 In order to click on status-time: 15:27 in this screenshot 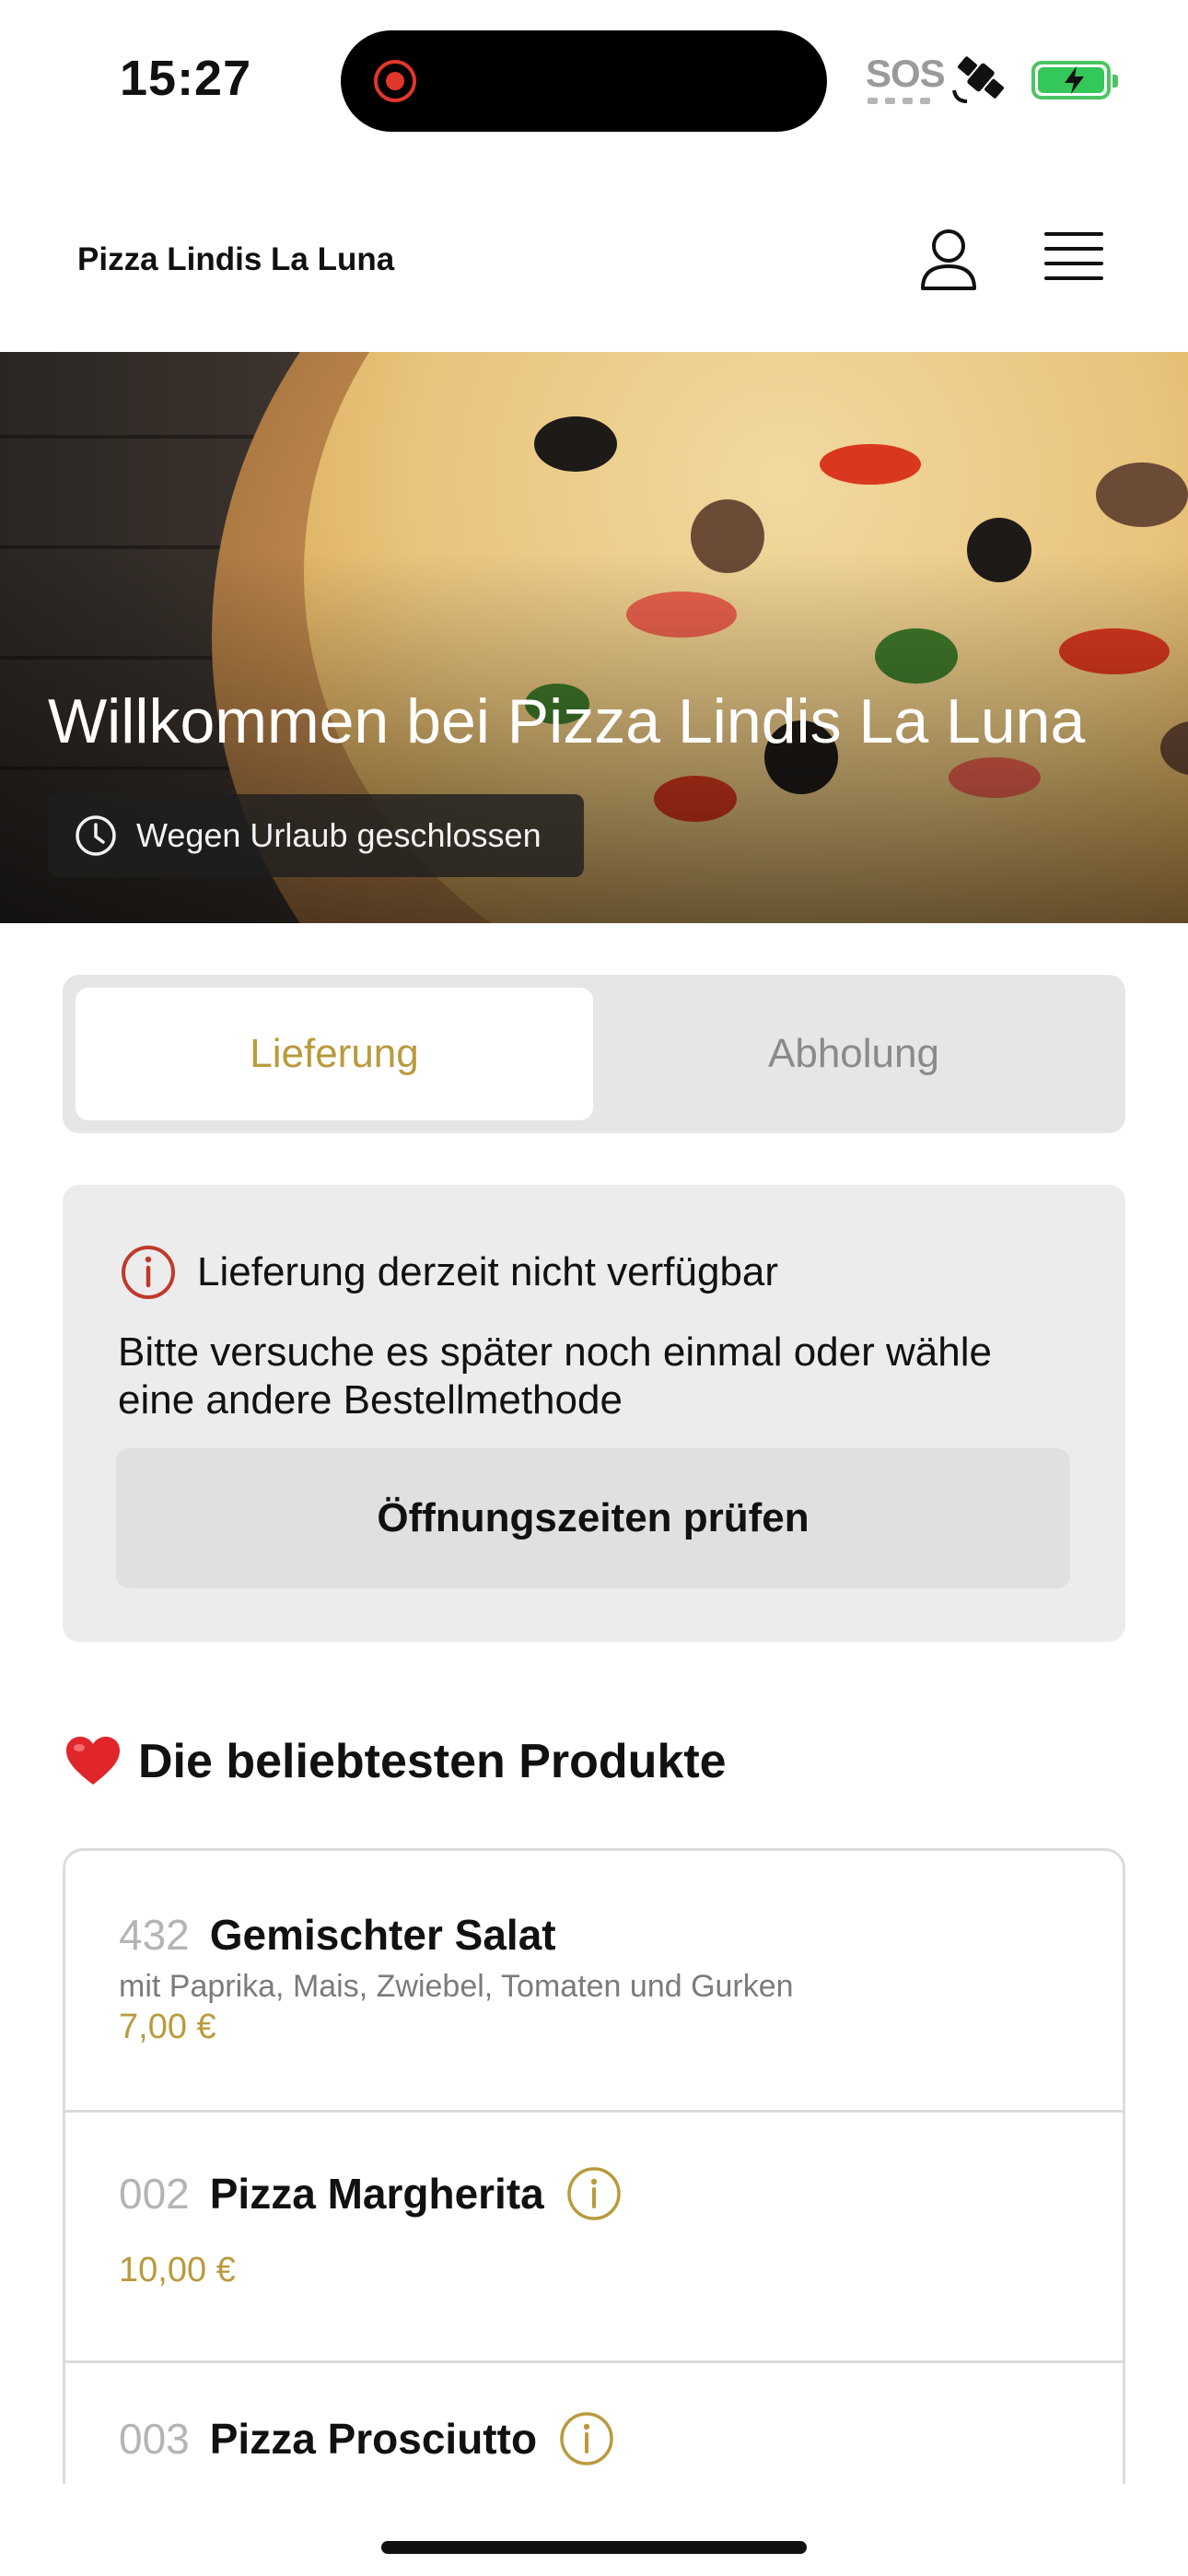, I will do `click(186, 78)`.